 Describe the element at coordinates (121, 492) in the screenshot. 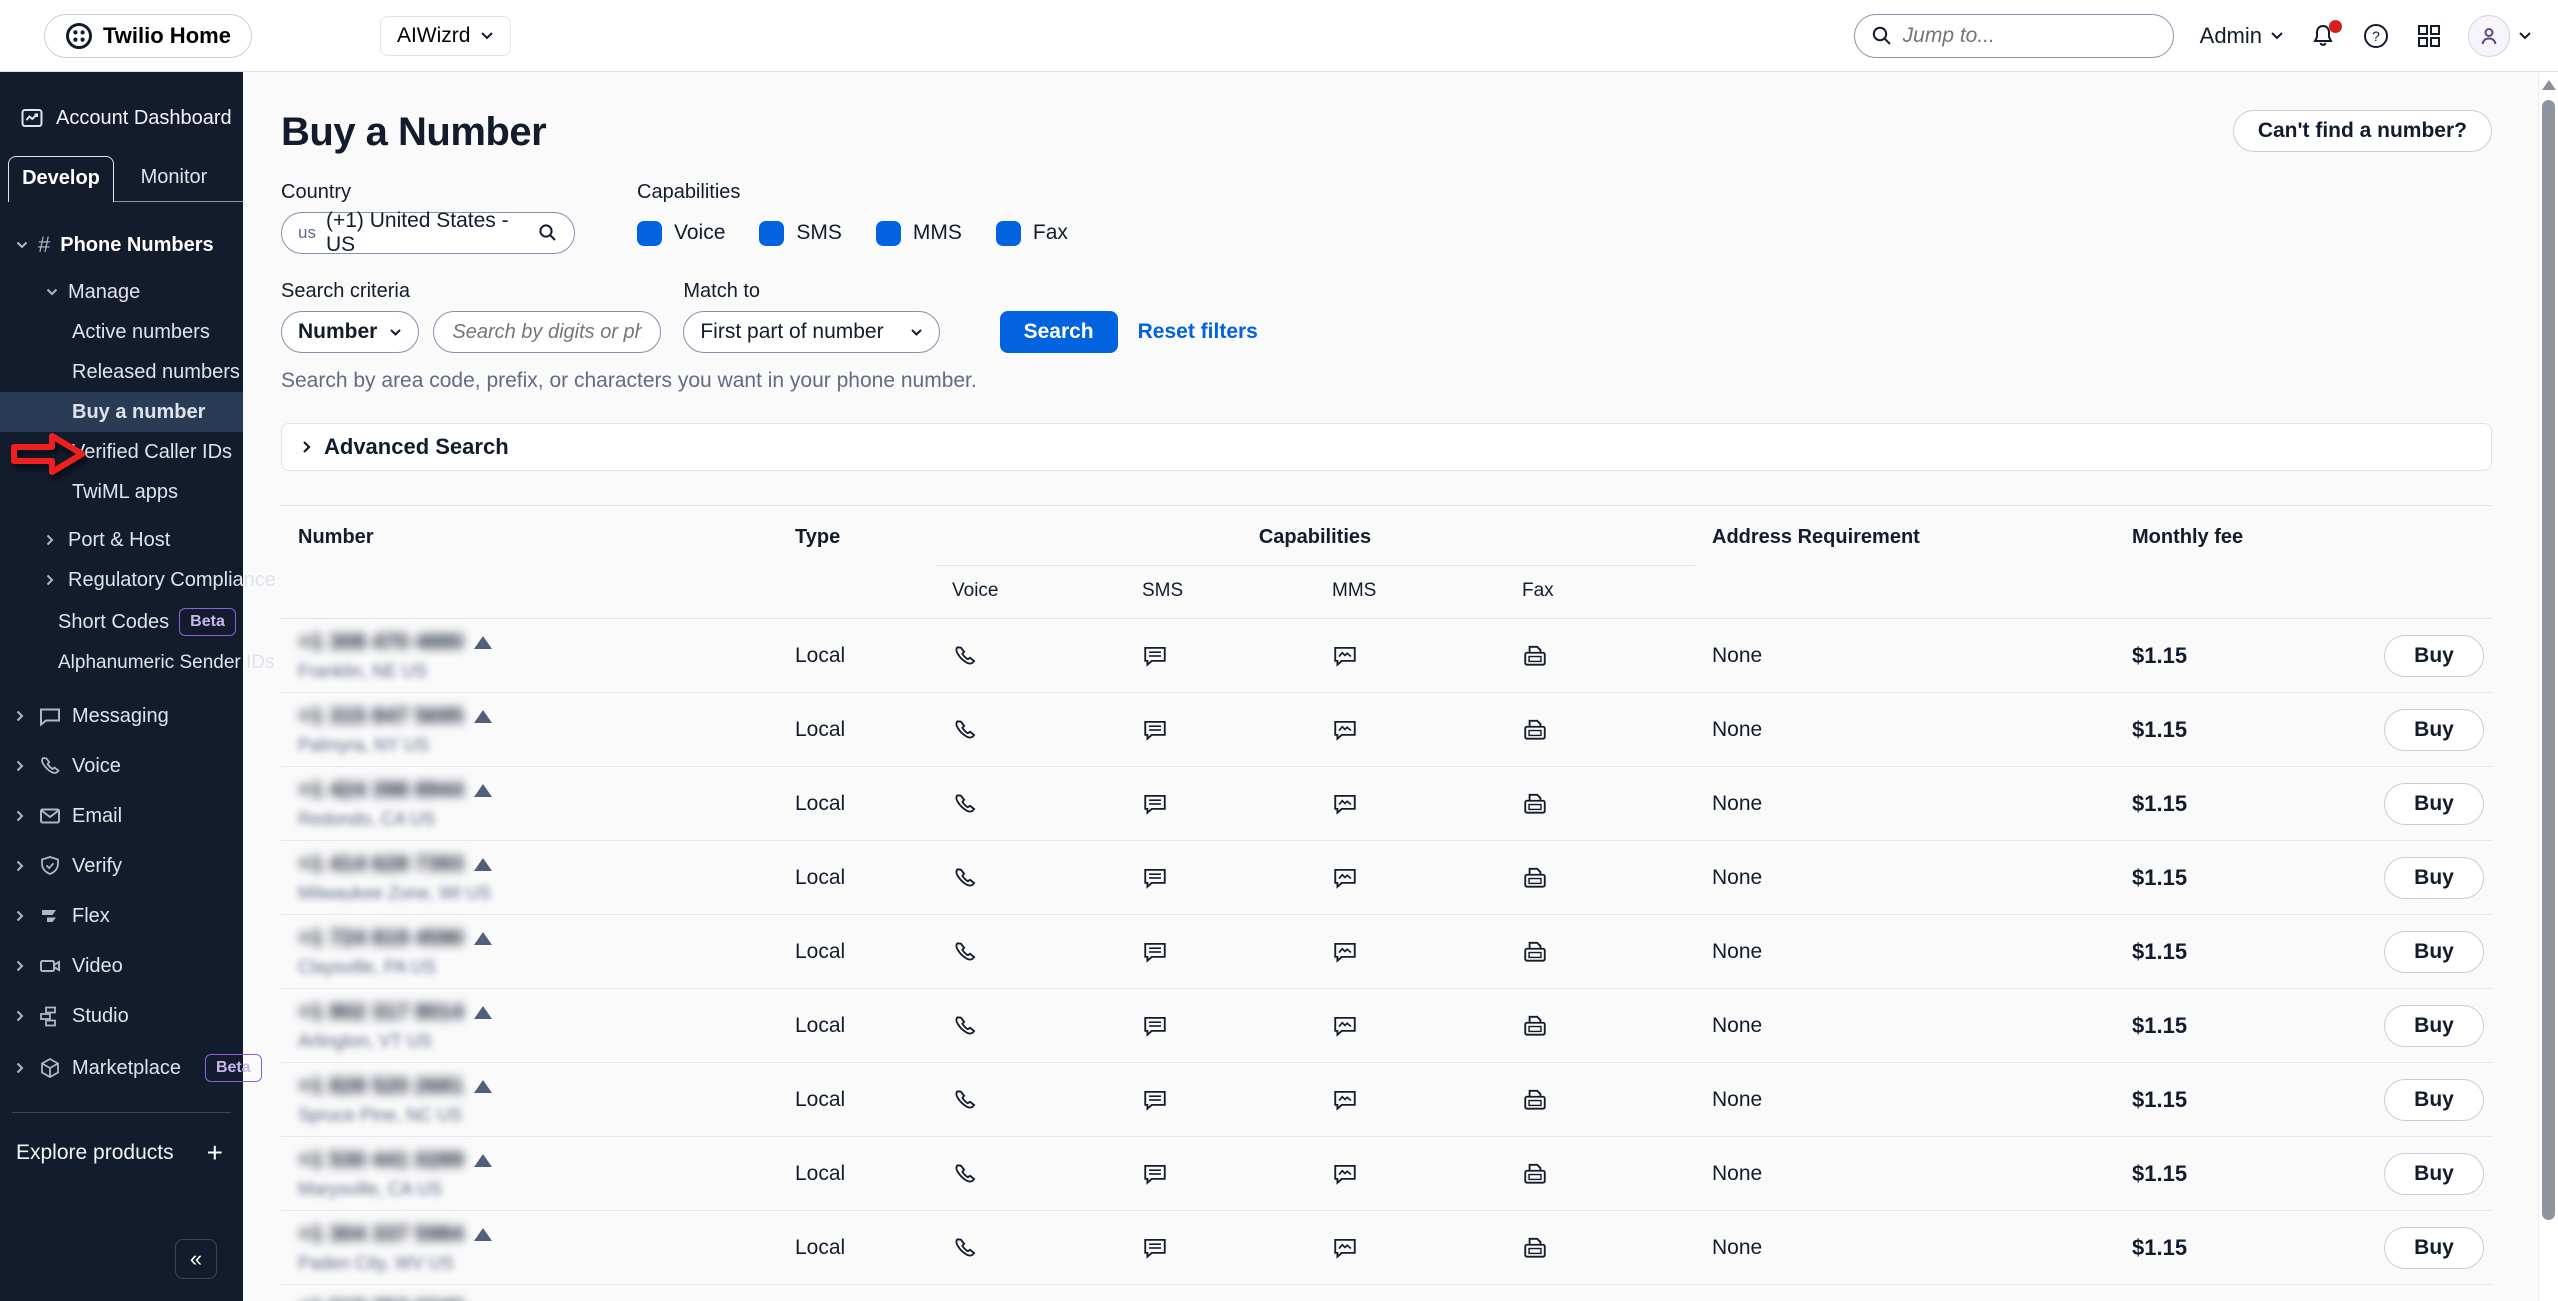

I see `sidebar-item-twiml-apps: TwiML apps` at that location.